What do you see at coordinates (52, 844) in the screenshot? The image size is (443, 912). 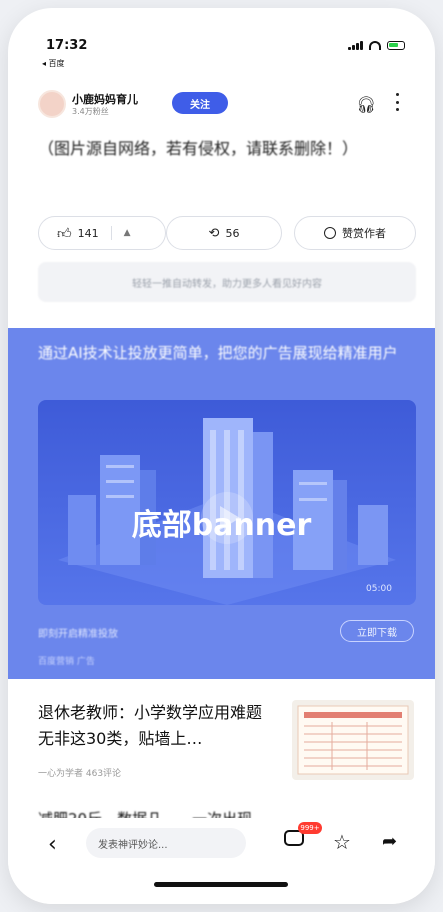 I see `back-chevron-icon: ‹` at bounding box center [52, 844].